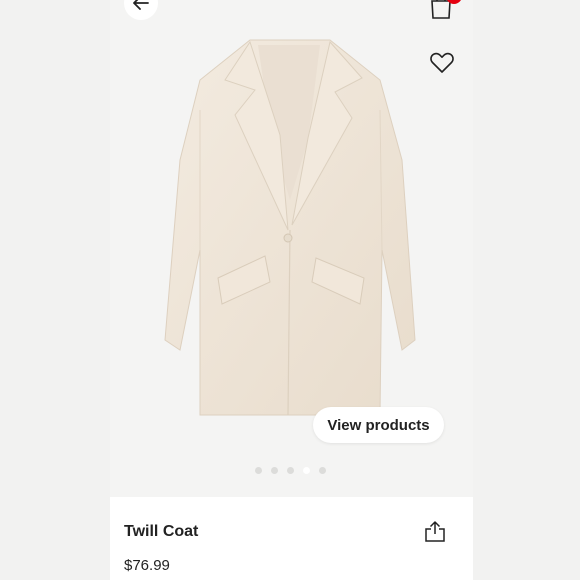  I want to click on product-price: $76.99, so click(147, 565).